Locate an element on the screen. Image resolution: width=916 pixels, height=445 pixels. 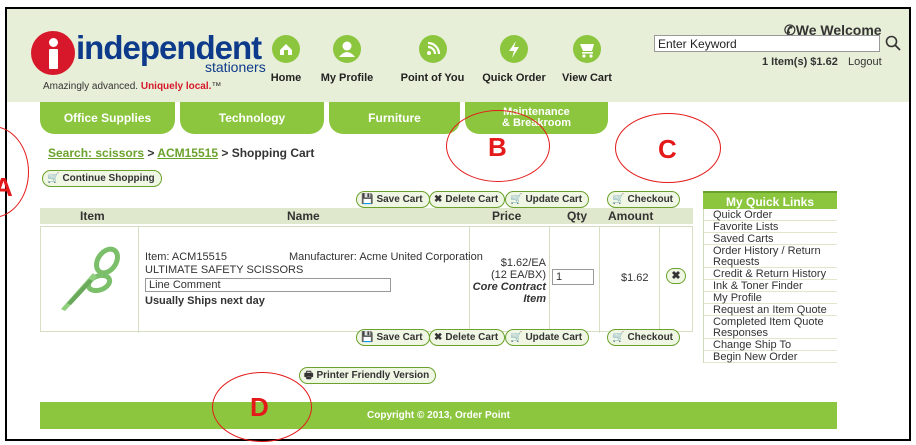
footer: Copyright © 2013, Order Point is located at coordinates (438, 415).